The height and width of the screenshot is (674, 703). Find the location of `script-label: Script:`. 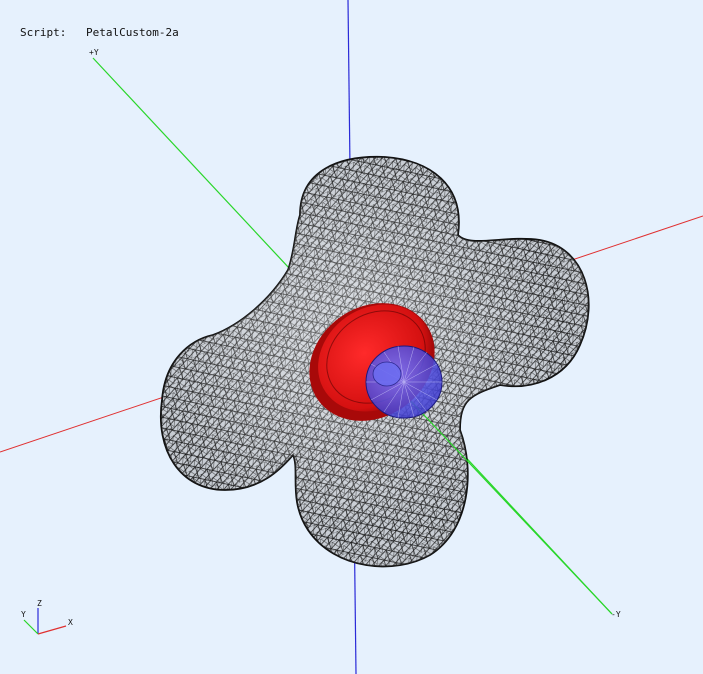

script-label: Script: is located at coordinates (43, 32).